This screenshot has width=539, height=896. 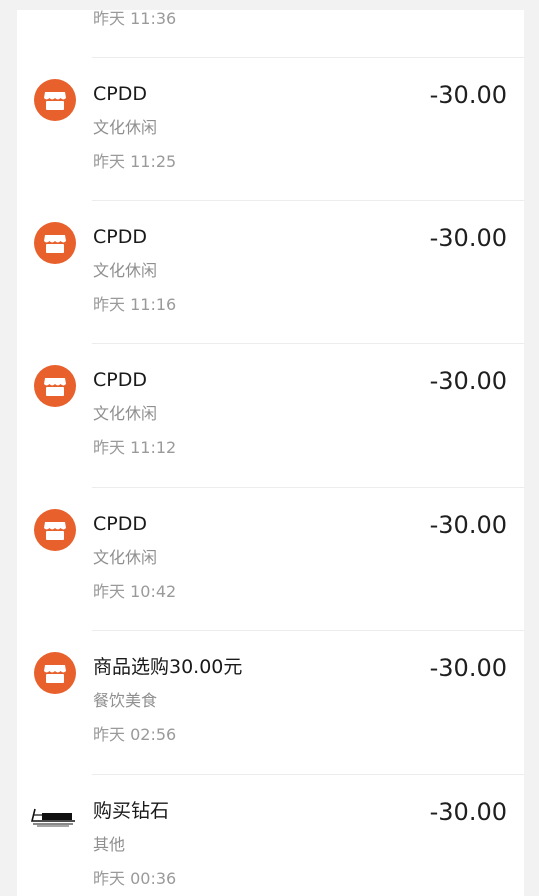 I want to click on transaction-time: 昨天 11:12, so click(x=135, y=447).